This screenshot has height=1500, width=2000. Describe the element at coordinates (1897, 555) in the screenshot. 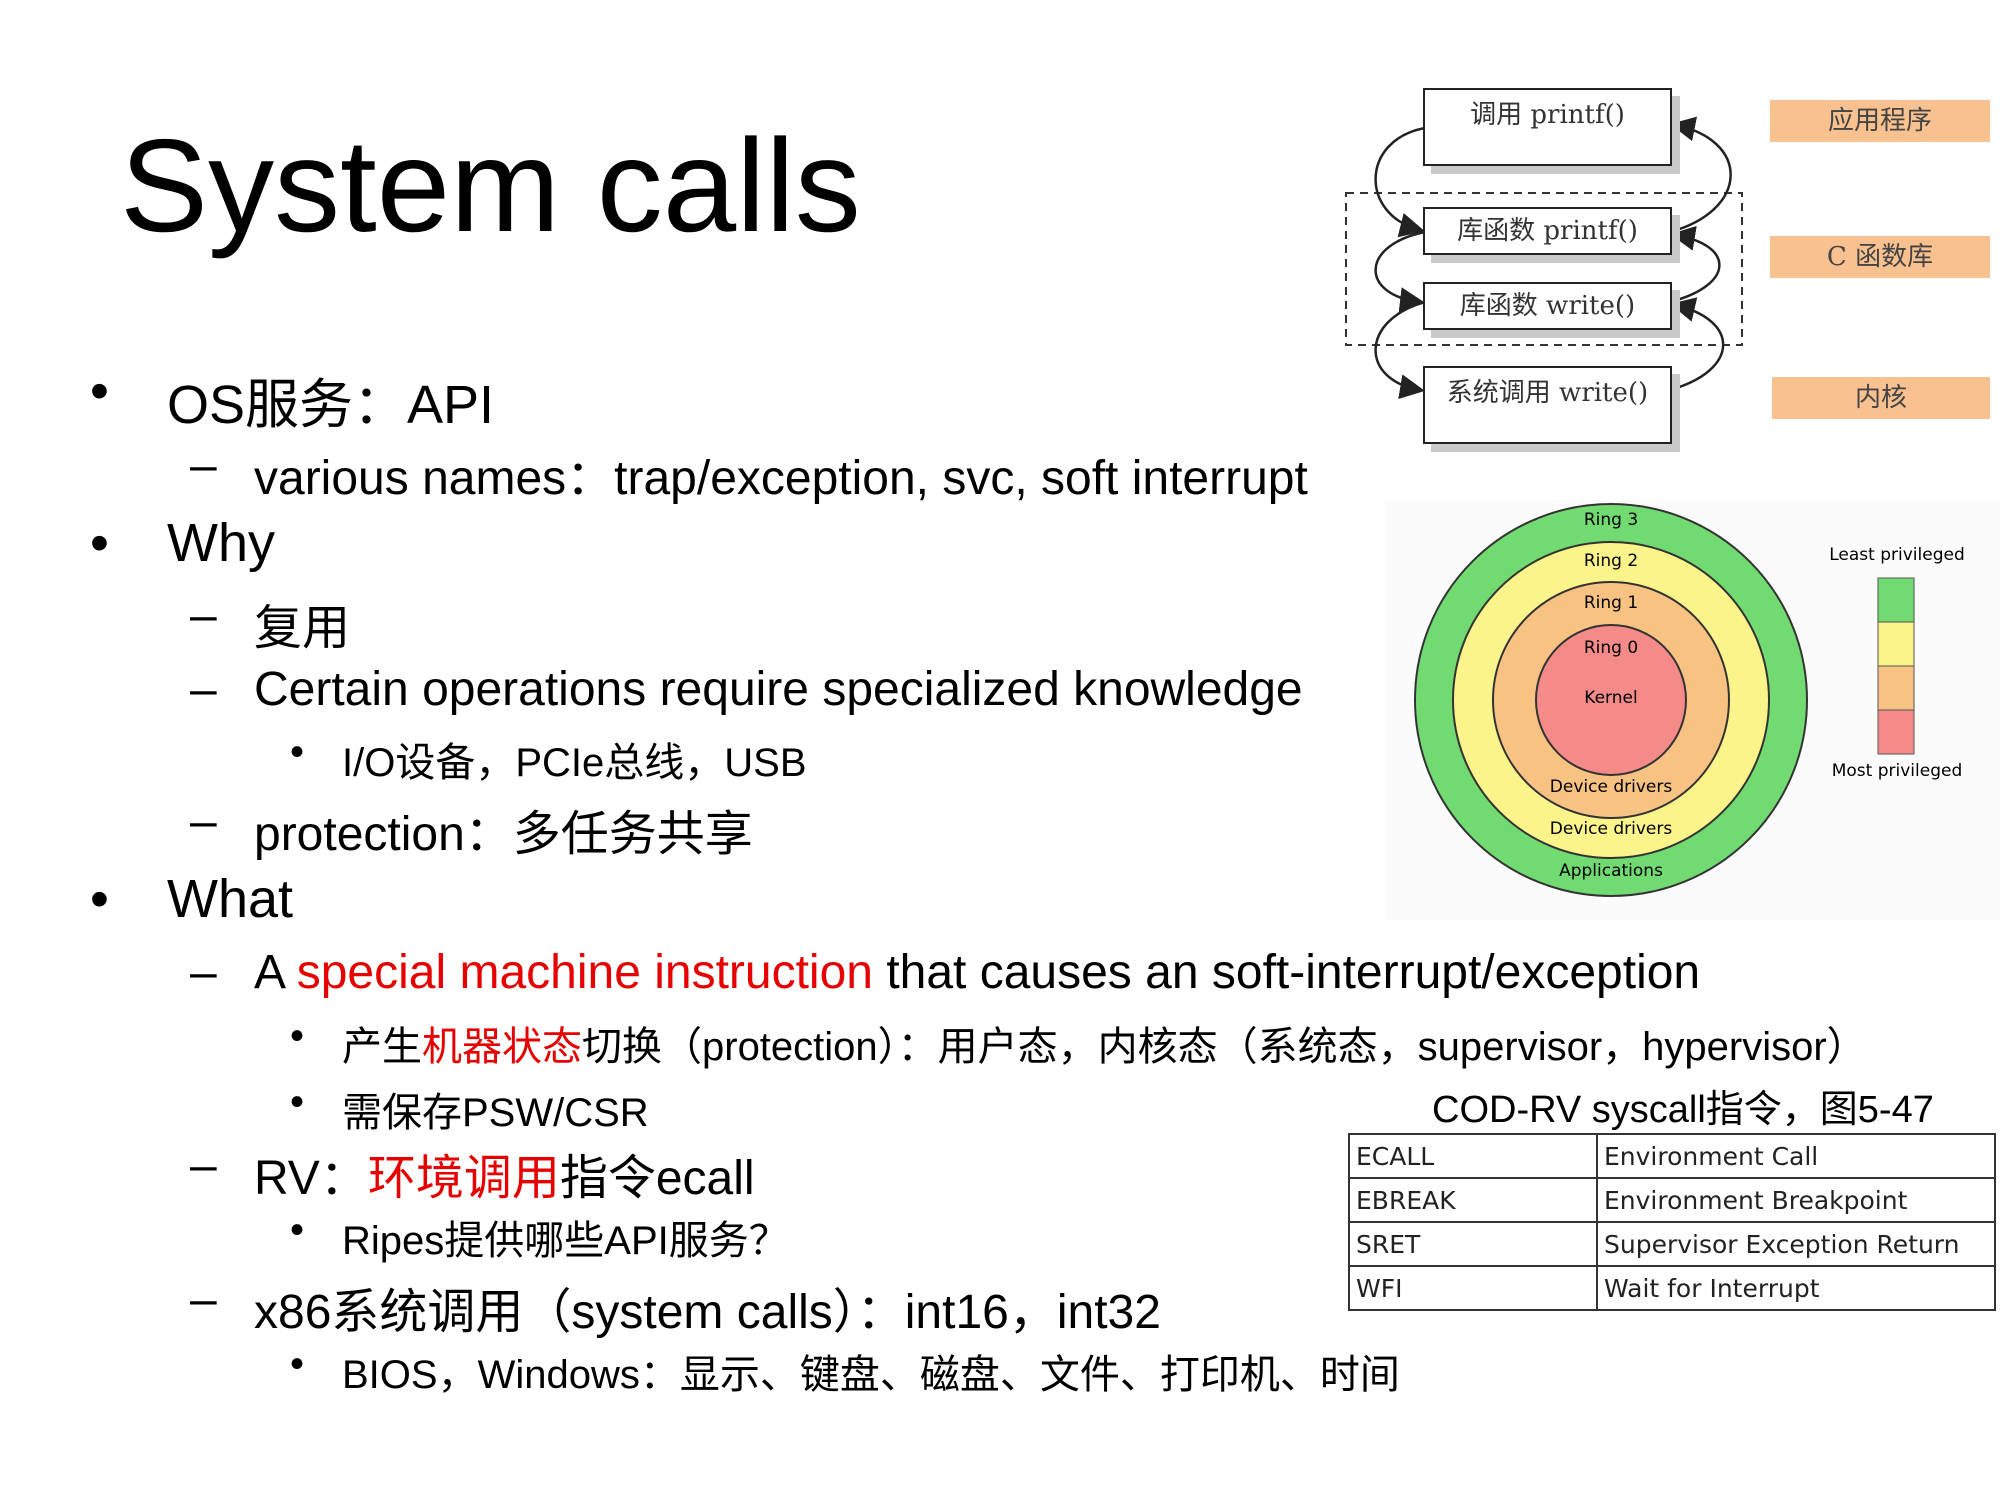

I see `least-privileged-label: Least privileged` at that location.